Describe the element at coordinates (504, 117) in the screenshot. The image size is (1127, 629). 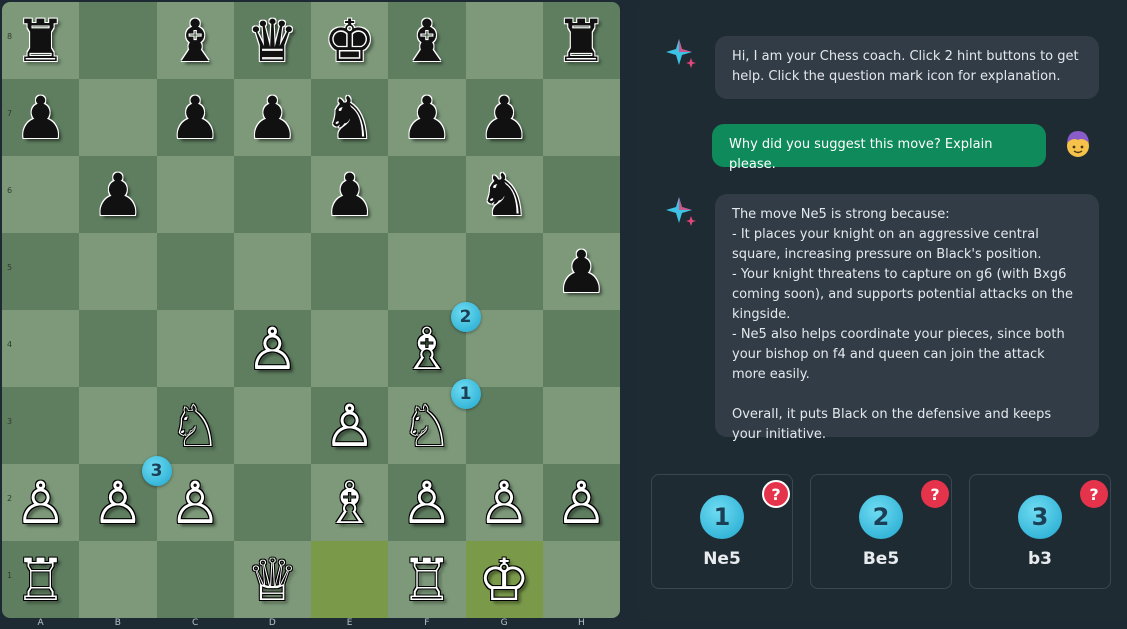
I see `black-pawn-g7: ♟` at that location.